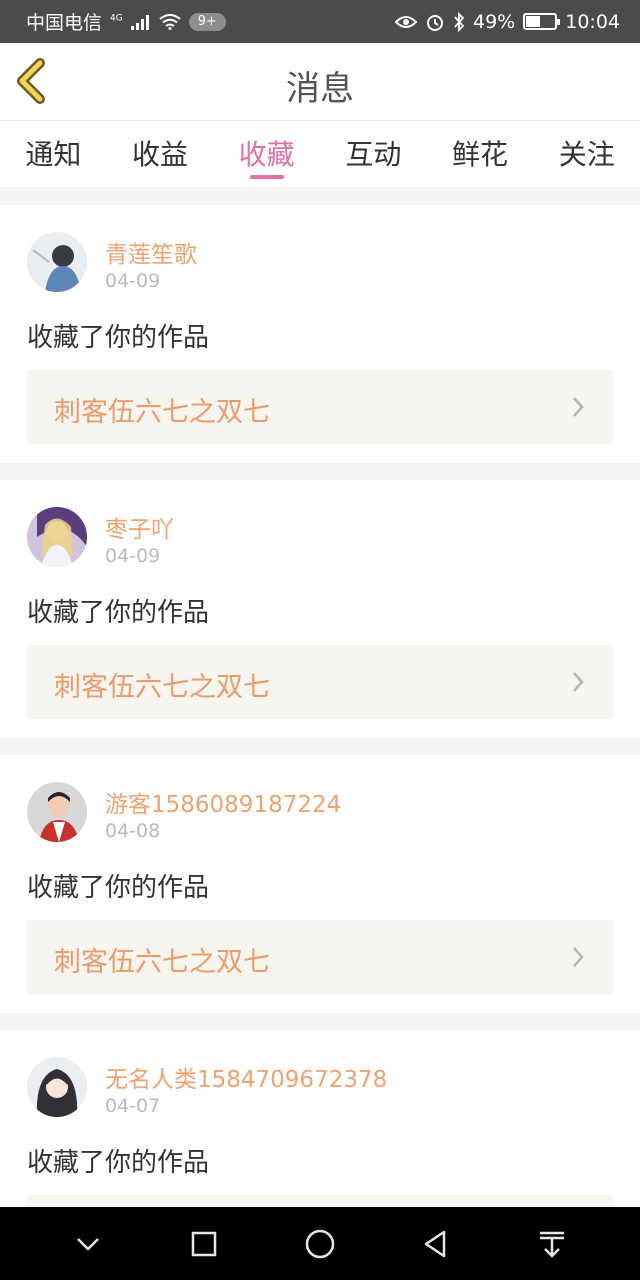  I want to click on tab-earnings: 收益, so click(160, 154).